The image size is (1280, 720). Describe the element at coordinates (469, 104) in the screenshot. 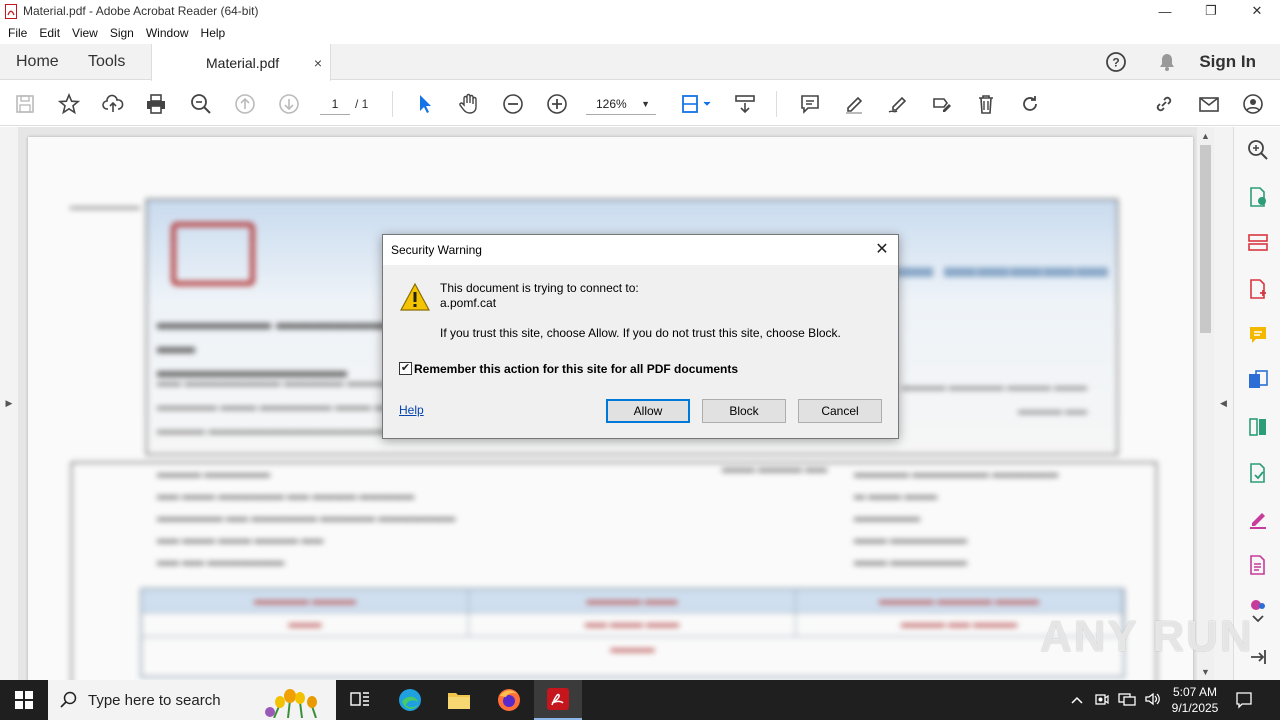

I see `hand-tool-icon` at that location.